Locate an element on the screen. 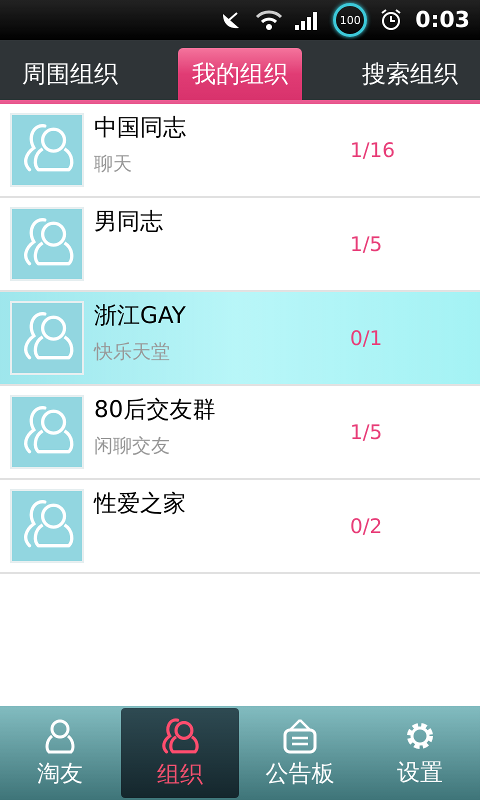  member-count: 0/1 is located at coordinates (367, 338).